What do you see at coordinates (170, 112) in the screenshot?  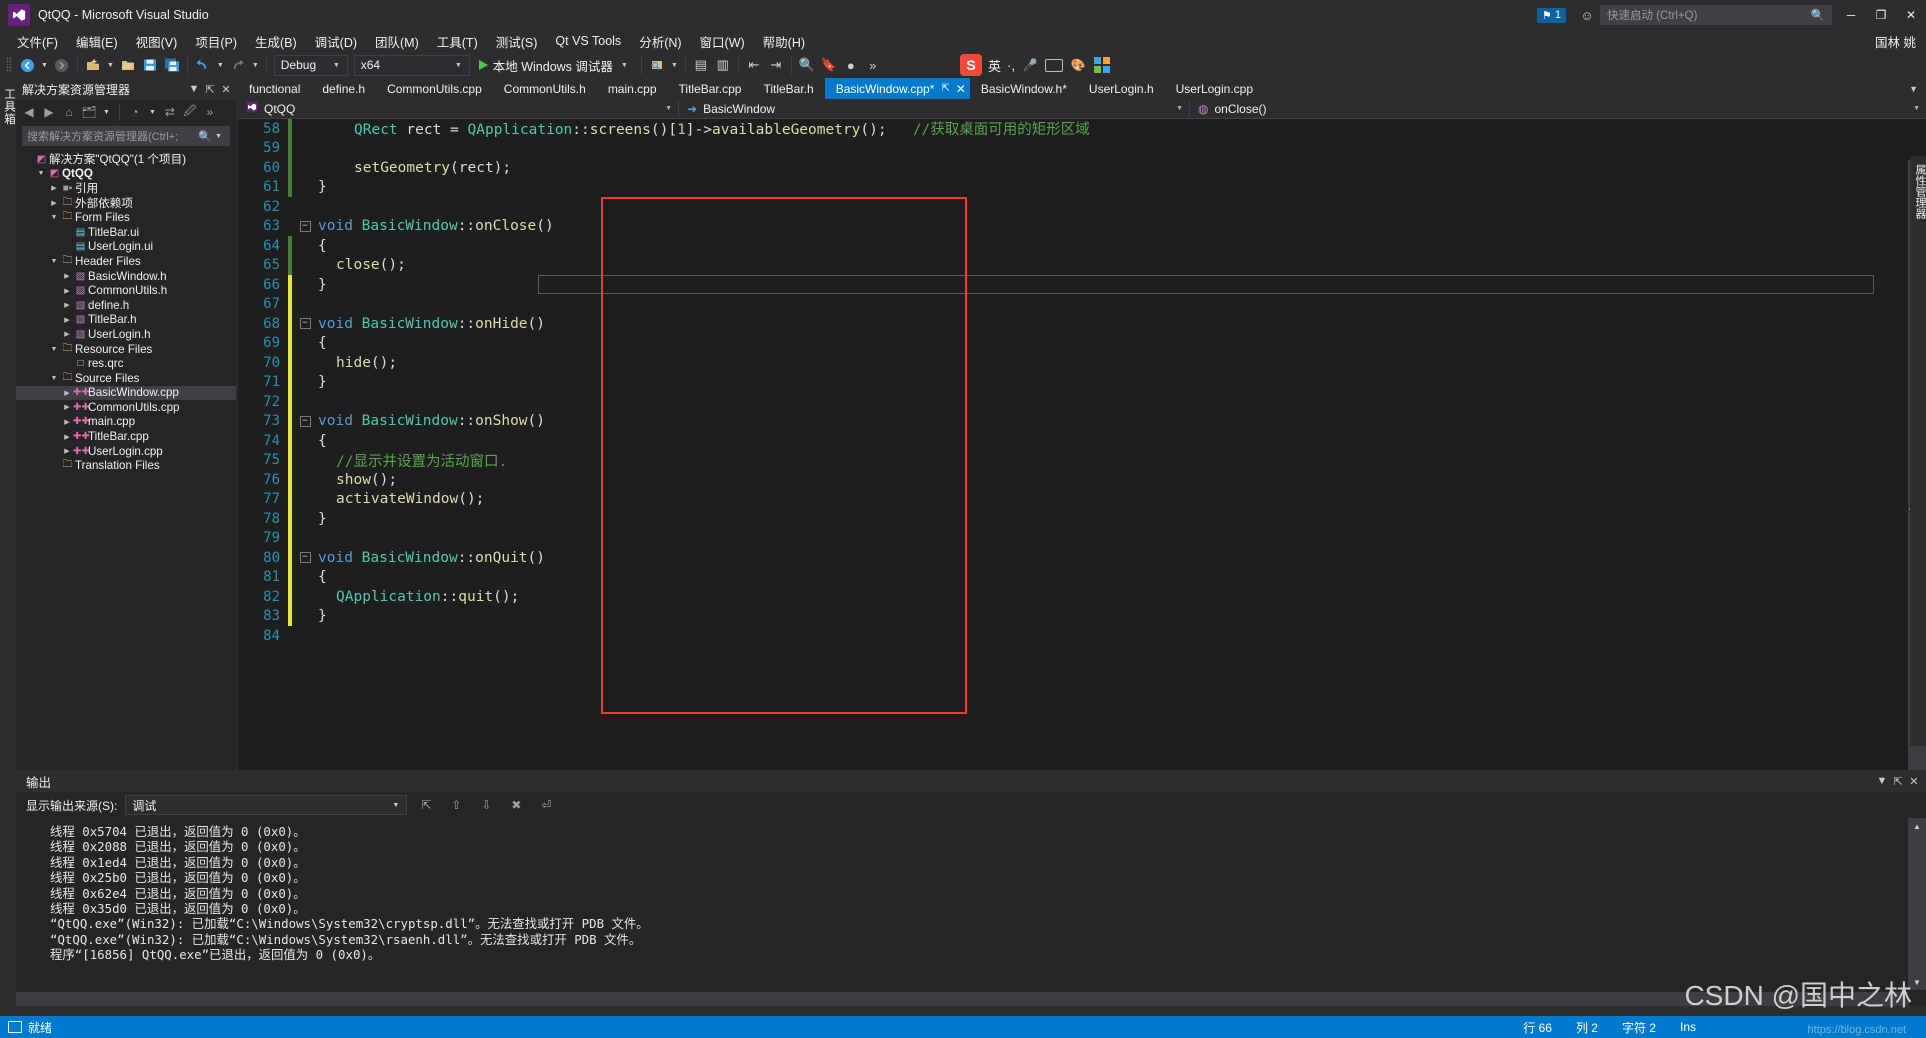 I see `sync-icon: ⇄` at bounding box center [170, 112].